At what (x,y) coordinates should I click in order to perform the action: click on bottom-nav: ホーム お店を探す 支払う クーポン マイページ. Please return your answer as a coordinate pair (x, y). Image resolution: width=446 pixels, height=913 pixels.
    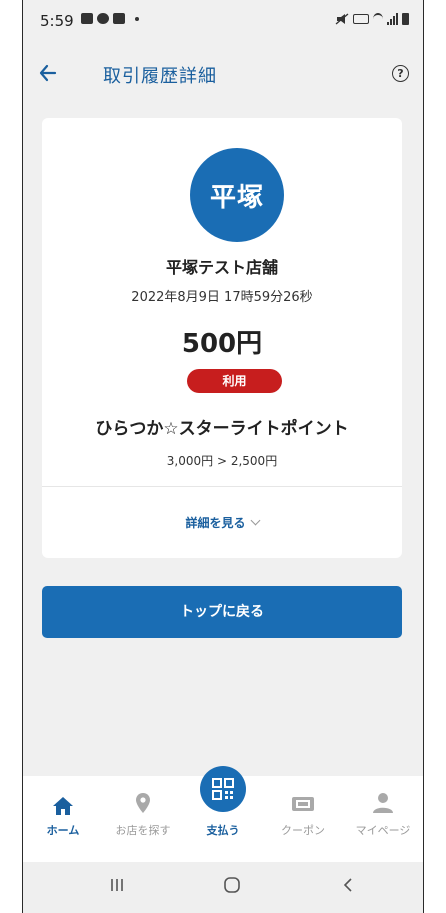
    Looking at the image, I should click on (223, 814).